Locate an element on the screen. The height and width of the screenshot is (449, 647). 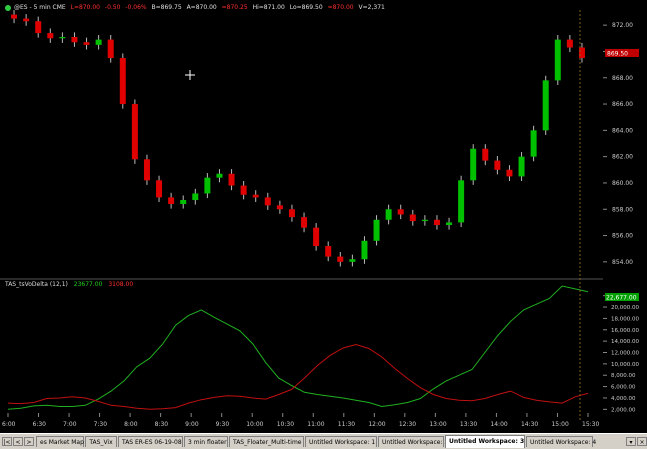
time-tick-label: 11:30 is located at coordinates (346, 424).